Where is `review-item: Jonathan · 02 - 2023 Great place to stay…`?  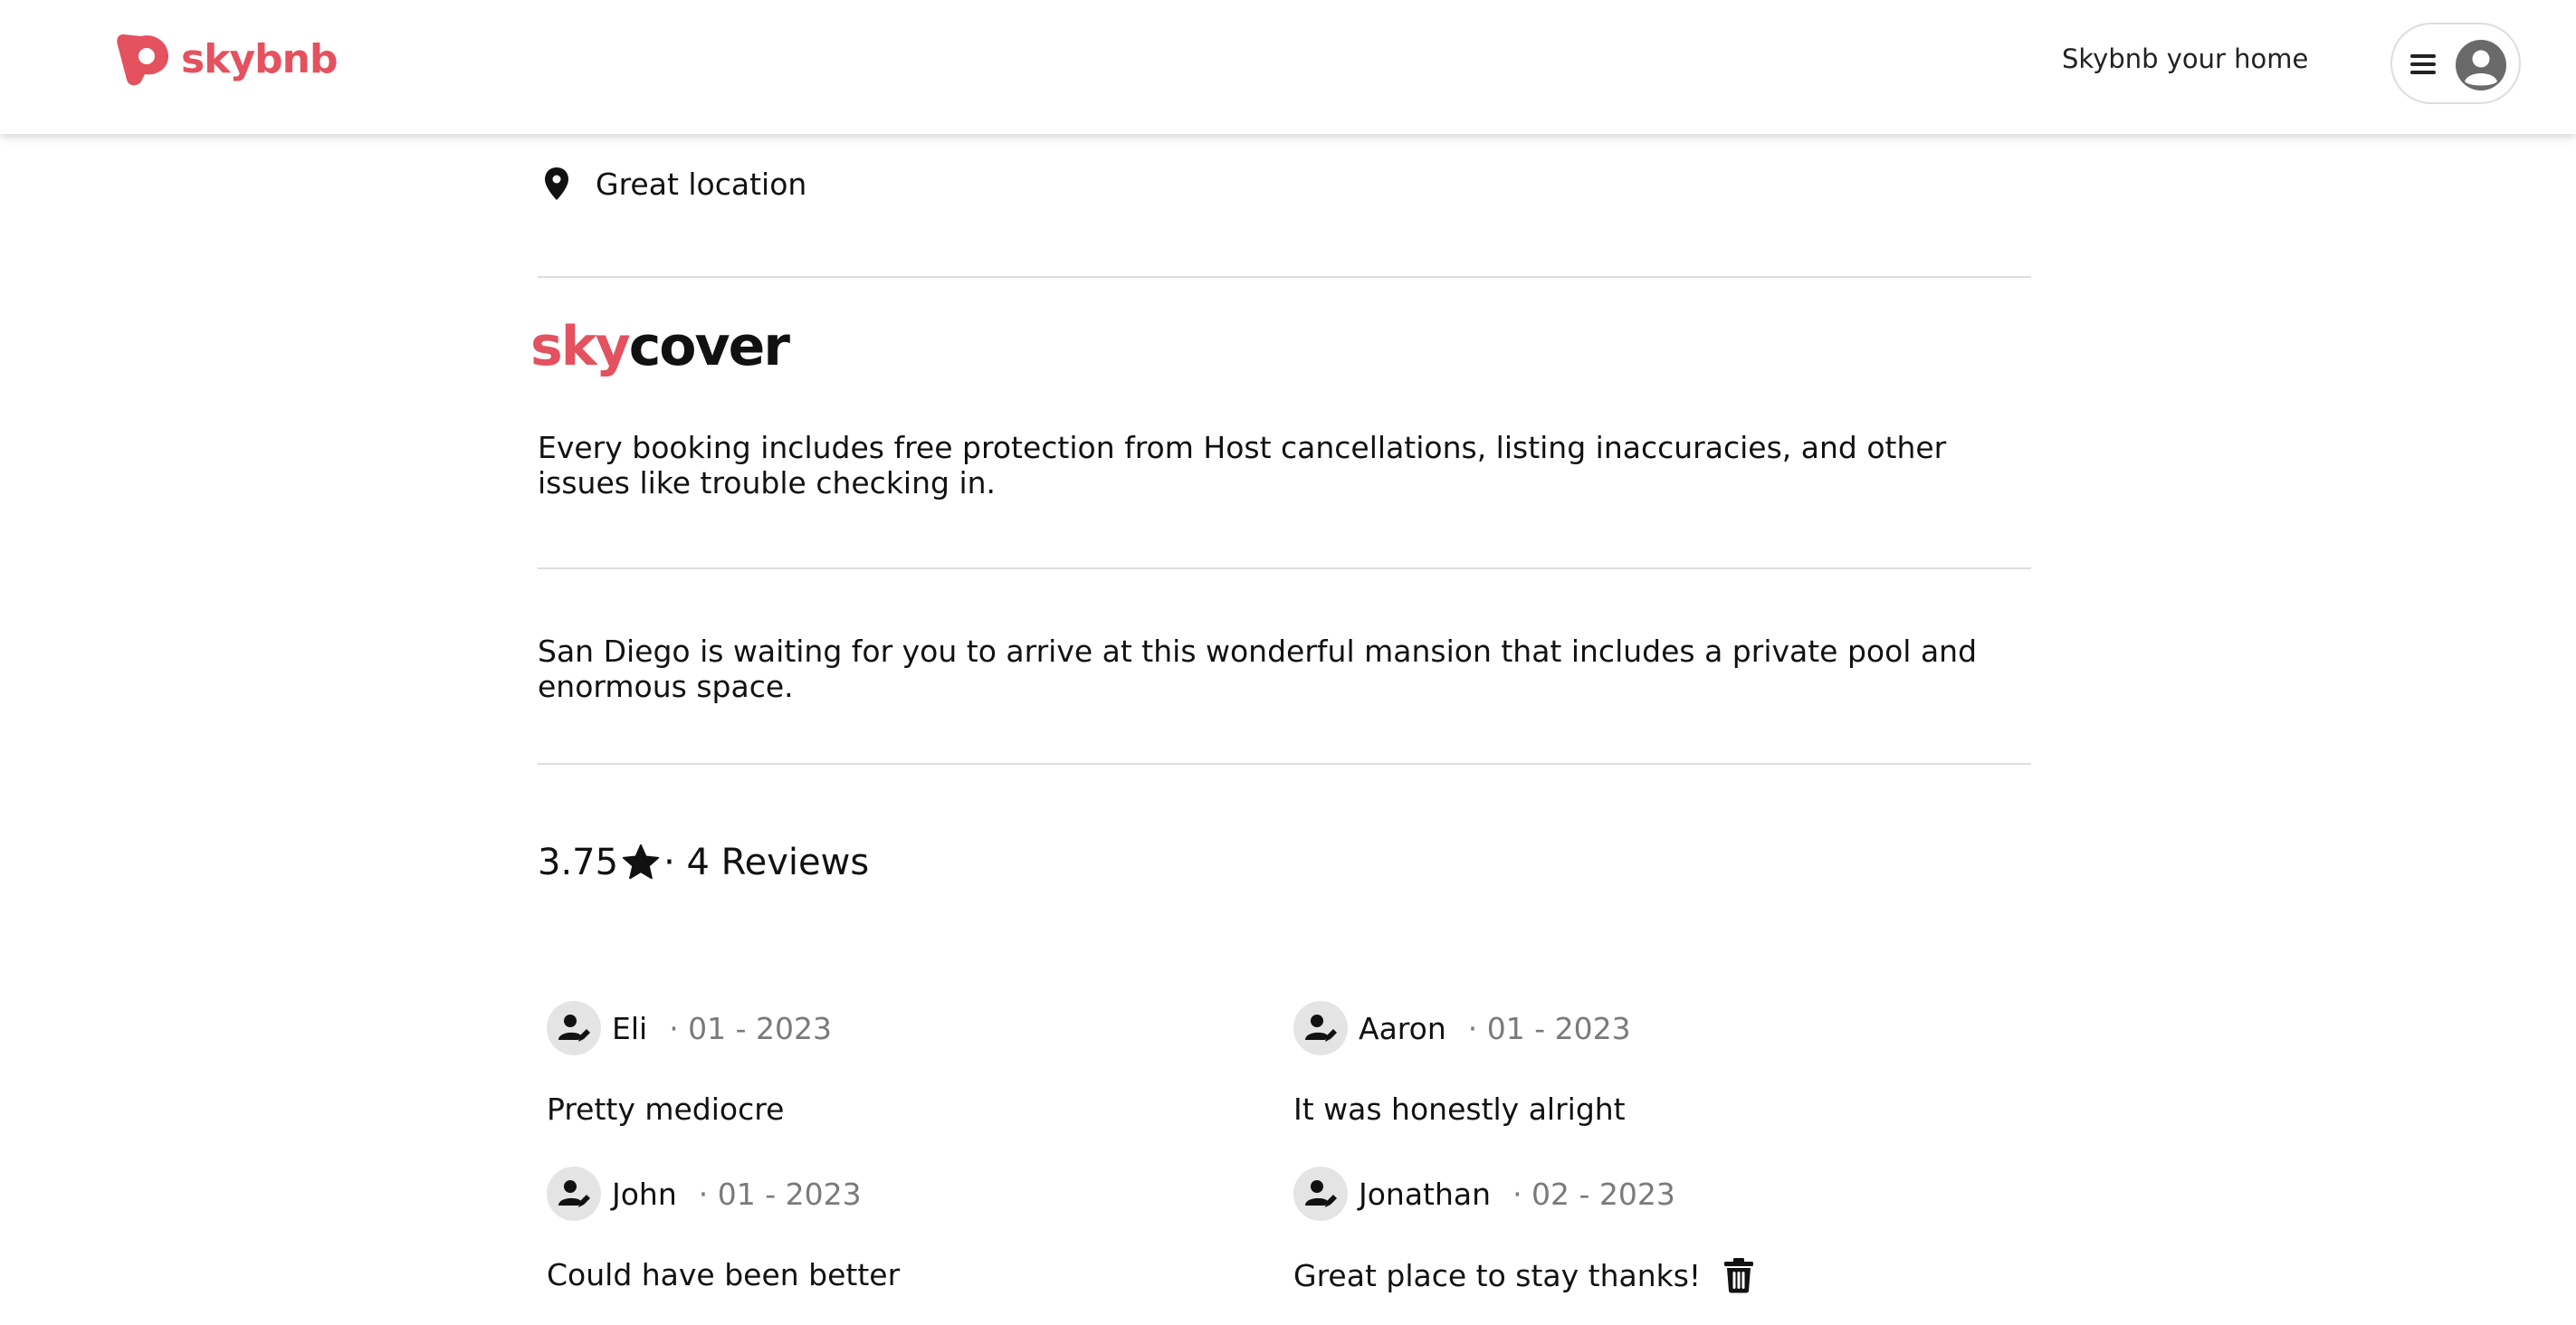 review-item: Jonathan · 02 - 2023 Great place to stay… is located at coordinates (1524, 1230).